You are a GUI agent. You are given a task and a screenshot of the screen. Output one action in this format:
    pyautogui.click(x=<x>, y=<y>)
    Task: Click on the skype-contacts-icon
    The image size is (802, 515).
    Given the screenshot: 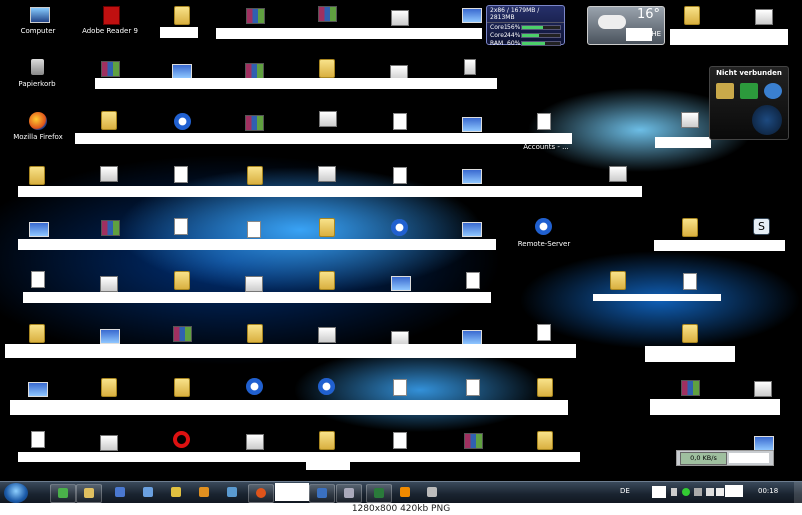 What is the action you would take?
    pyautogui.click(x=725, y=91)
    